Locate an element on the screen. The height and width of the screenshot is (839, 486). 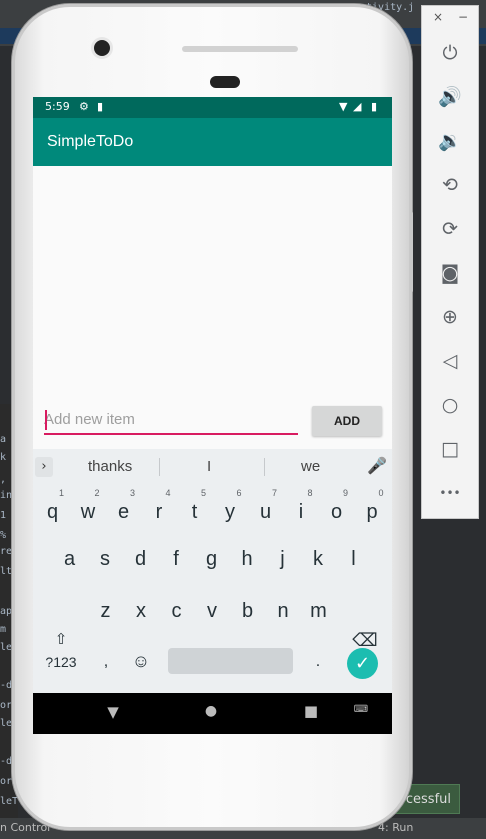
key-q: q1 is located at coordinates (52, 511).